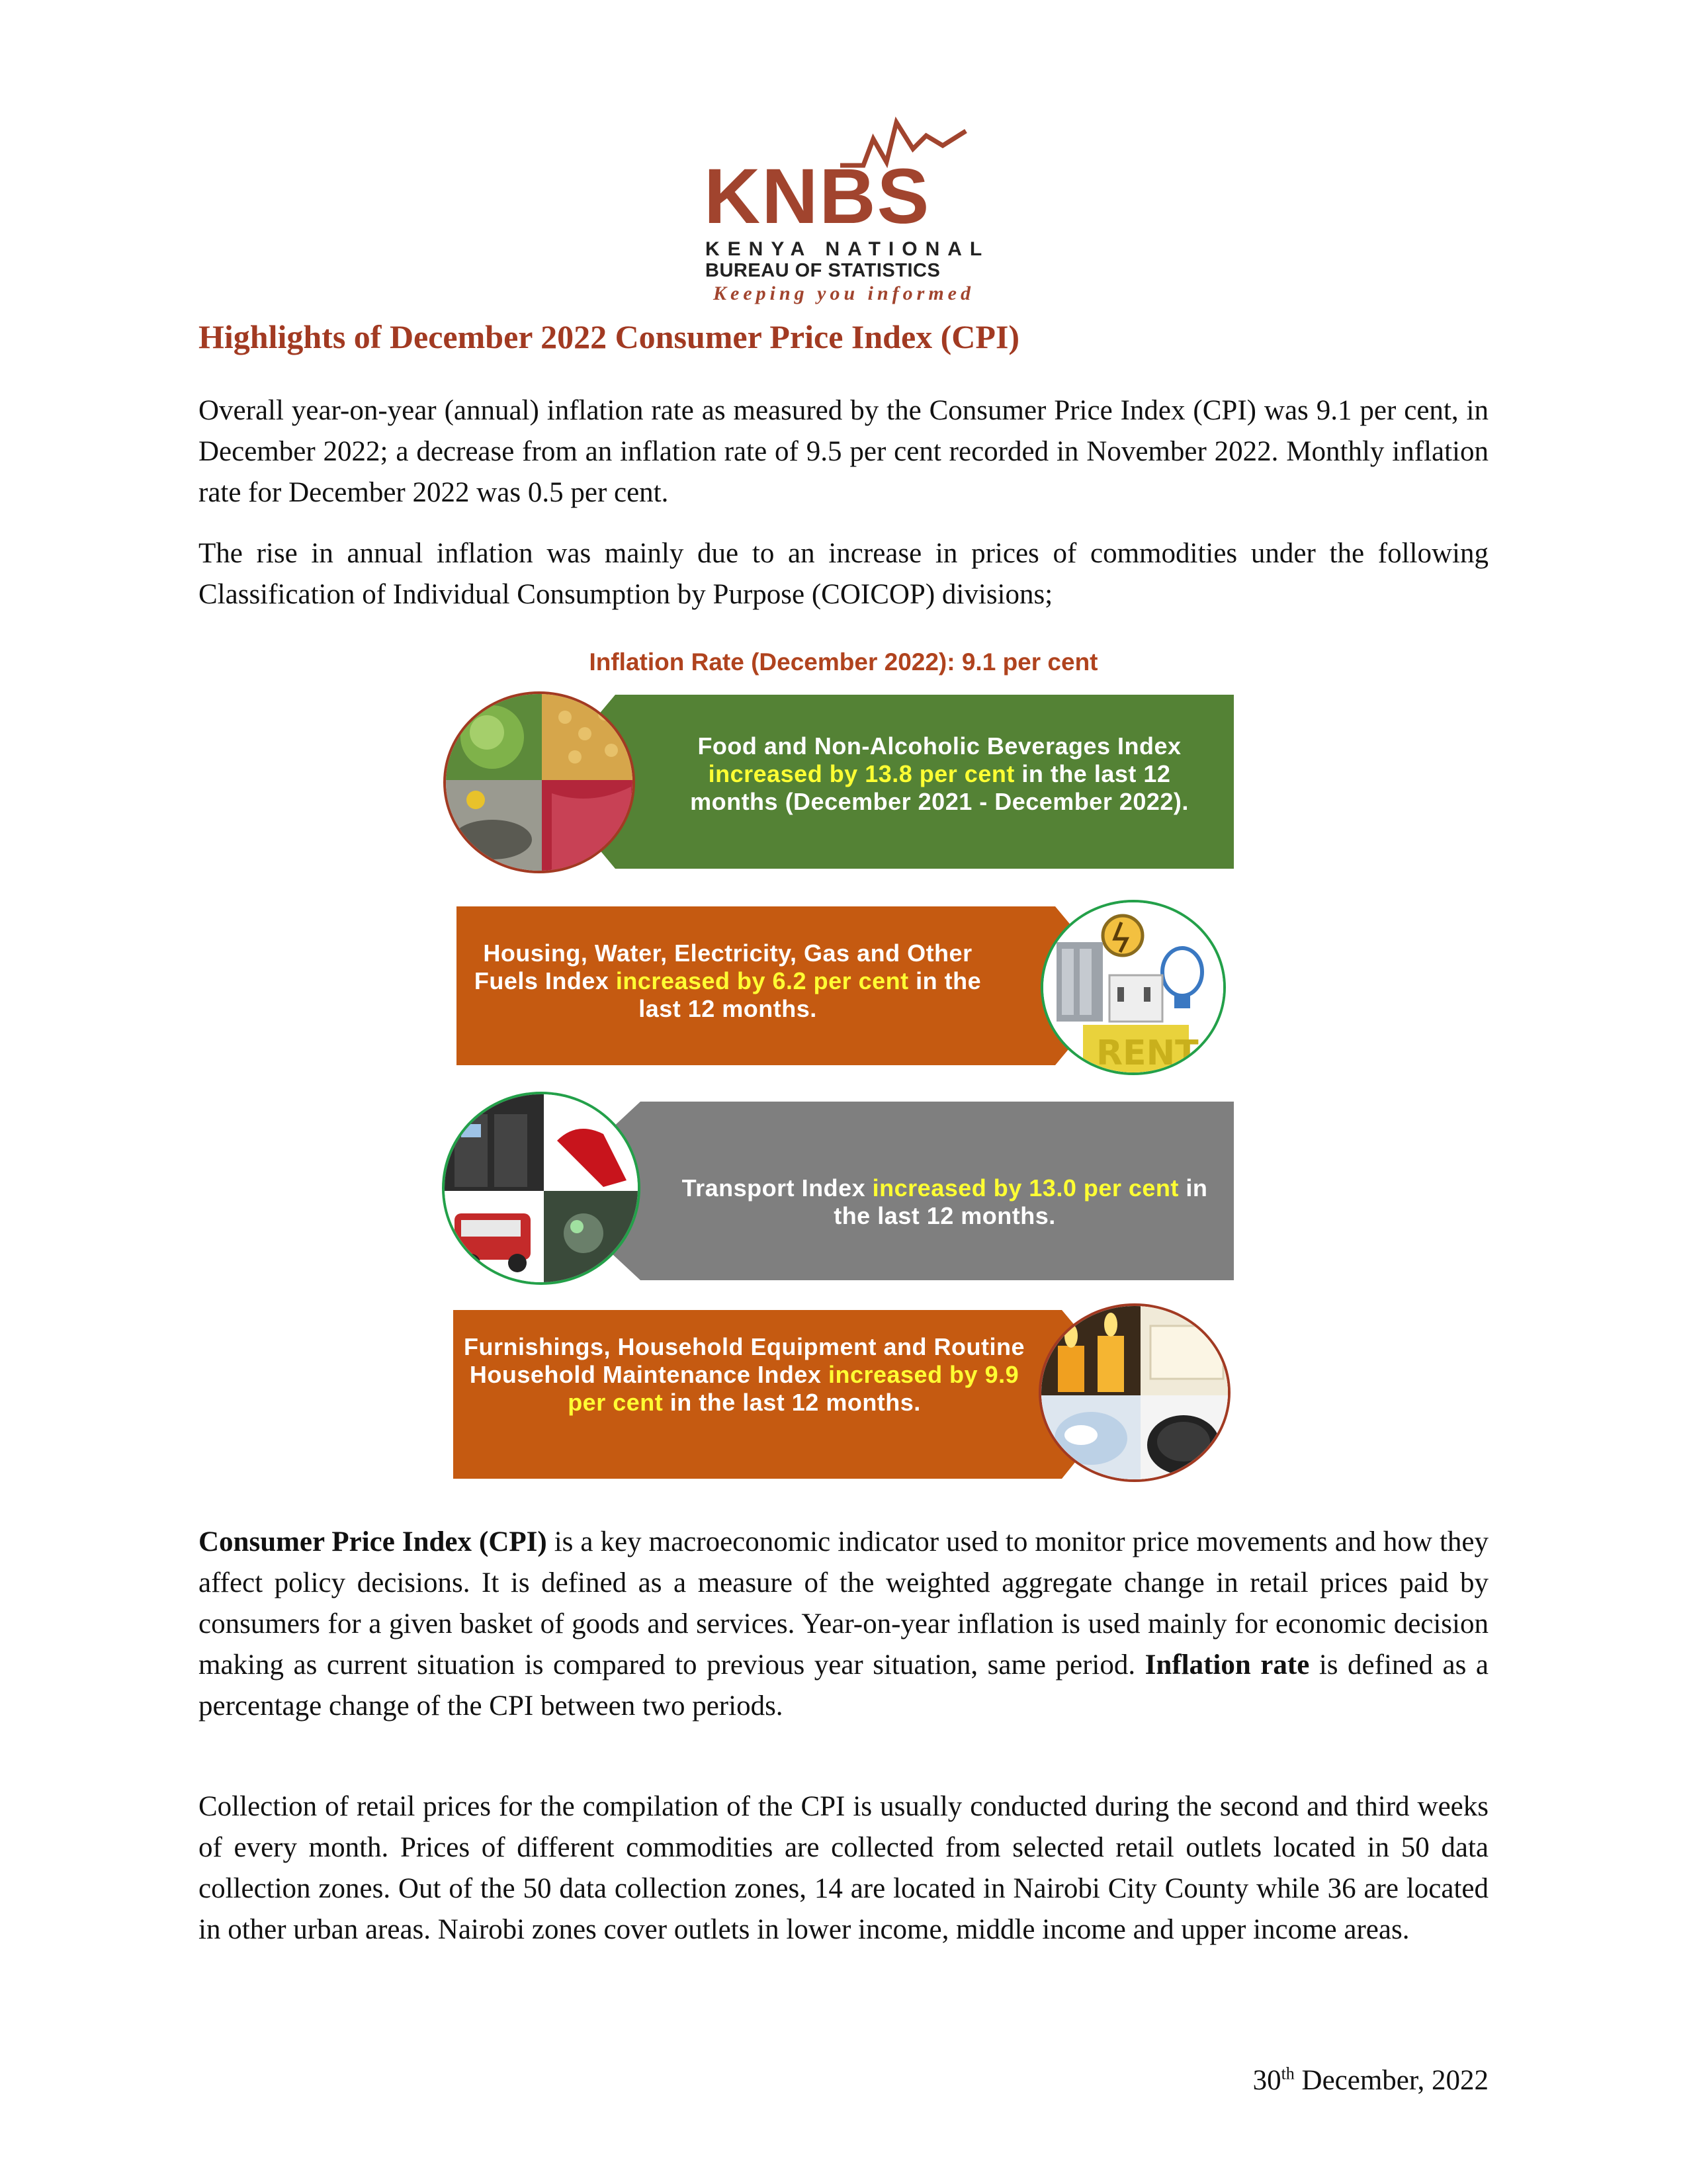  What do you see at coordinates (844, 293) in the screenshot?
I see `logo-tagline: Keeping you informed` at bounding box center [844, 293].